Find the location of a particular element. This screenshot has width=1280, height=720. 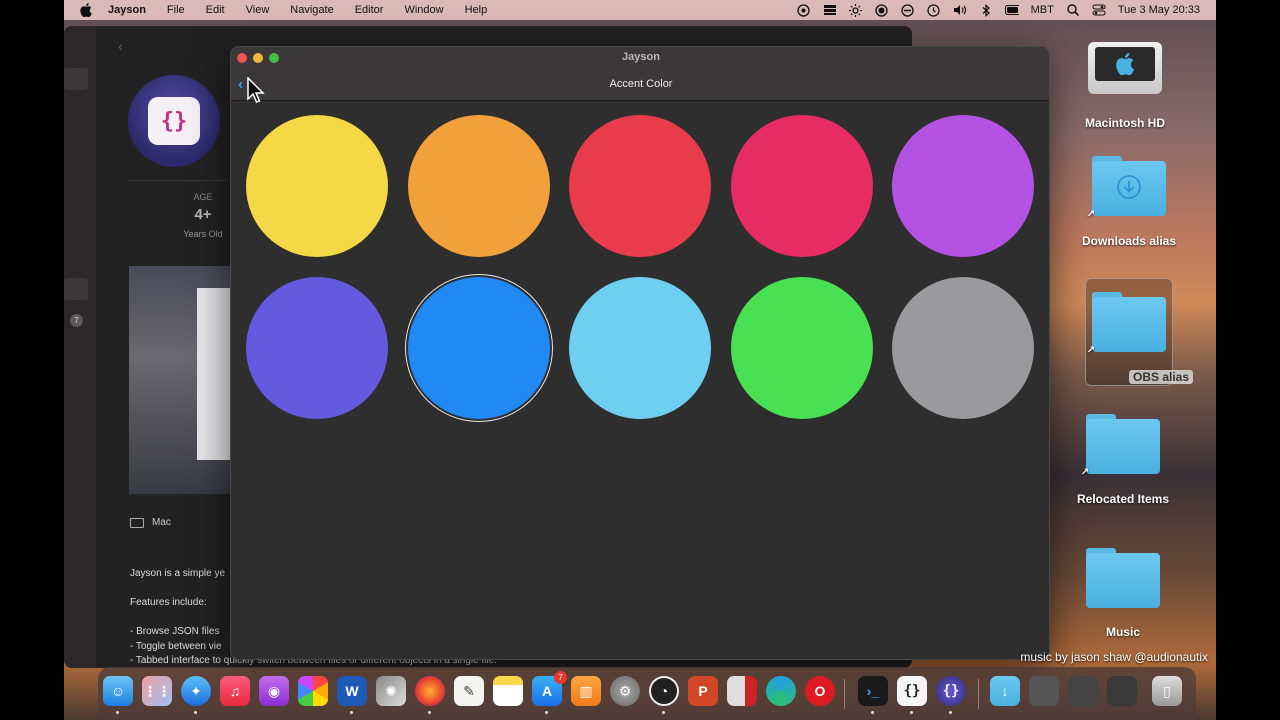

dock-notes-icon is located at coordinates (508, 691).